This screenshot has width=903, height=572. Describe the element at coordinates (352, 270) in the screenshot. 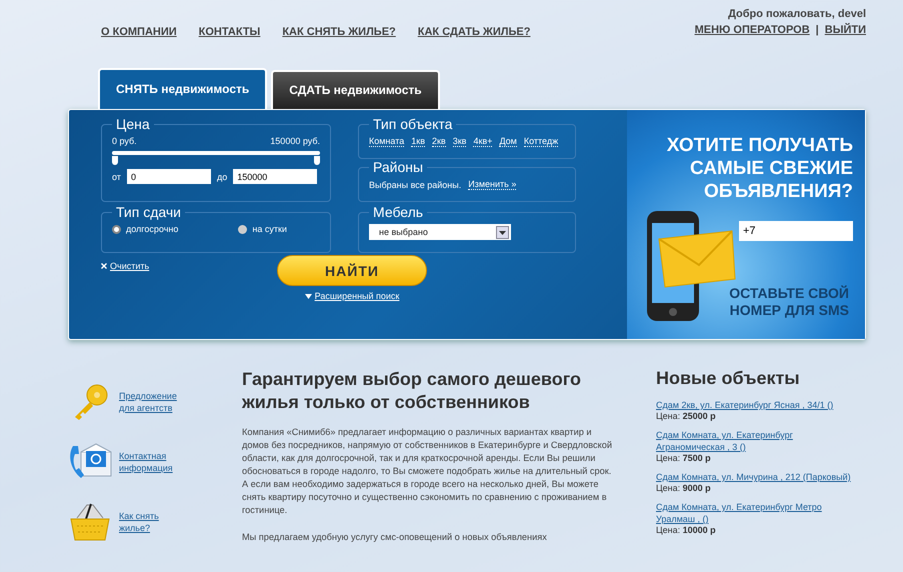

I see `search-button: НАЙТИ` at that location.